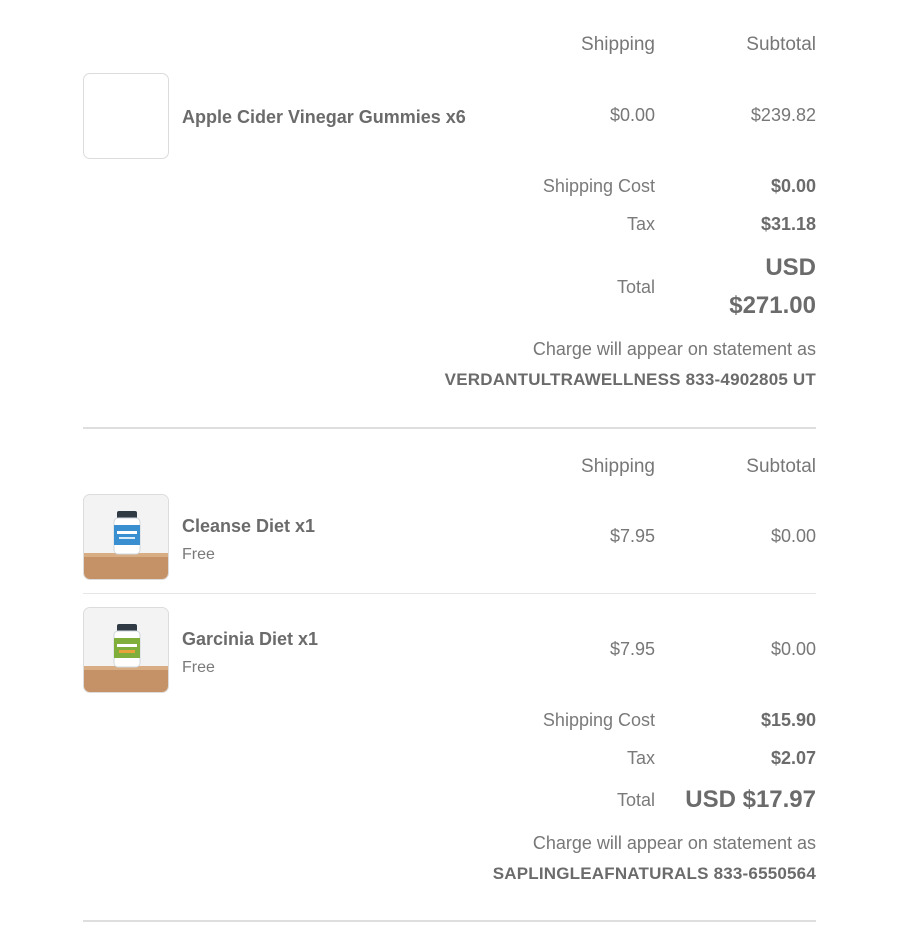 Image resolution: width=900 pixels, height=929 pixels. I want to click on product-name: Cleanse Diet x1, so click(249, 526).